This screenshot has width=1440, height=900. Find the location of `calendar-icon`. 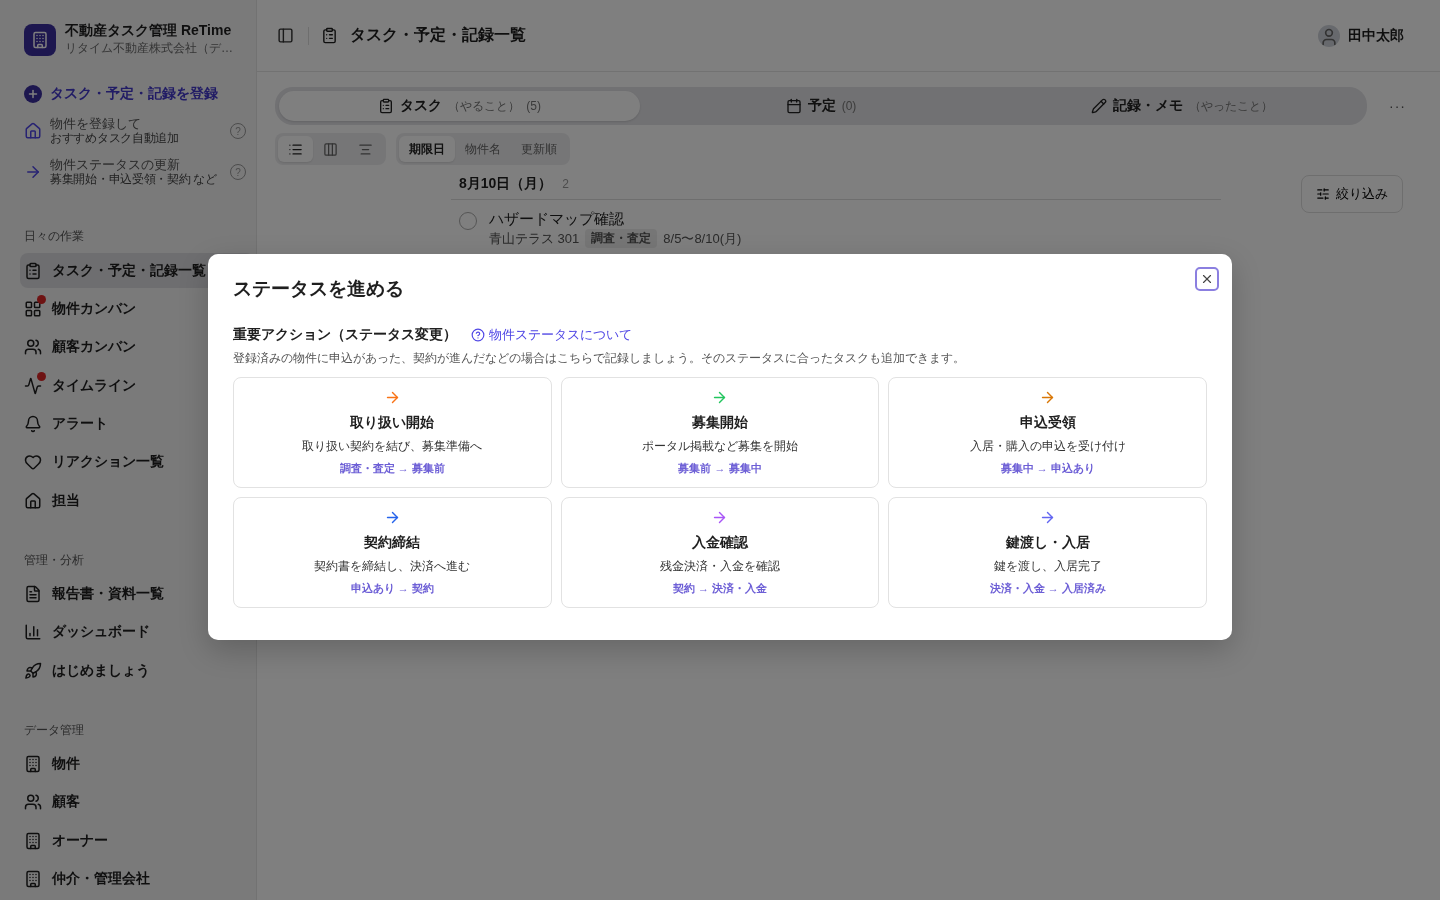

calendar-icon is located at coordinates (793, 106).